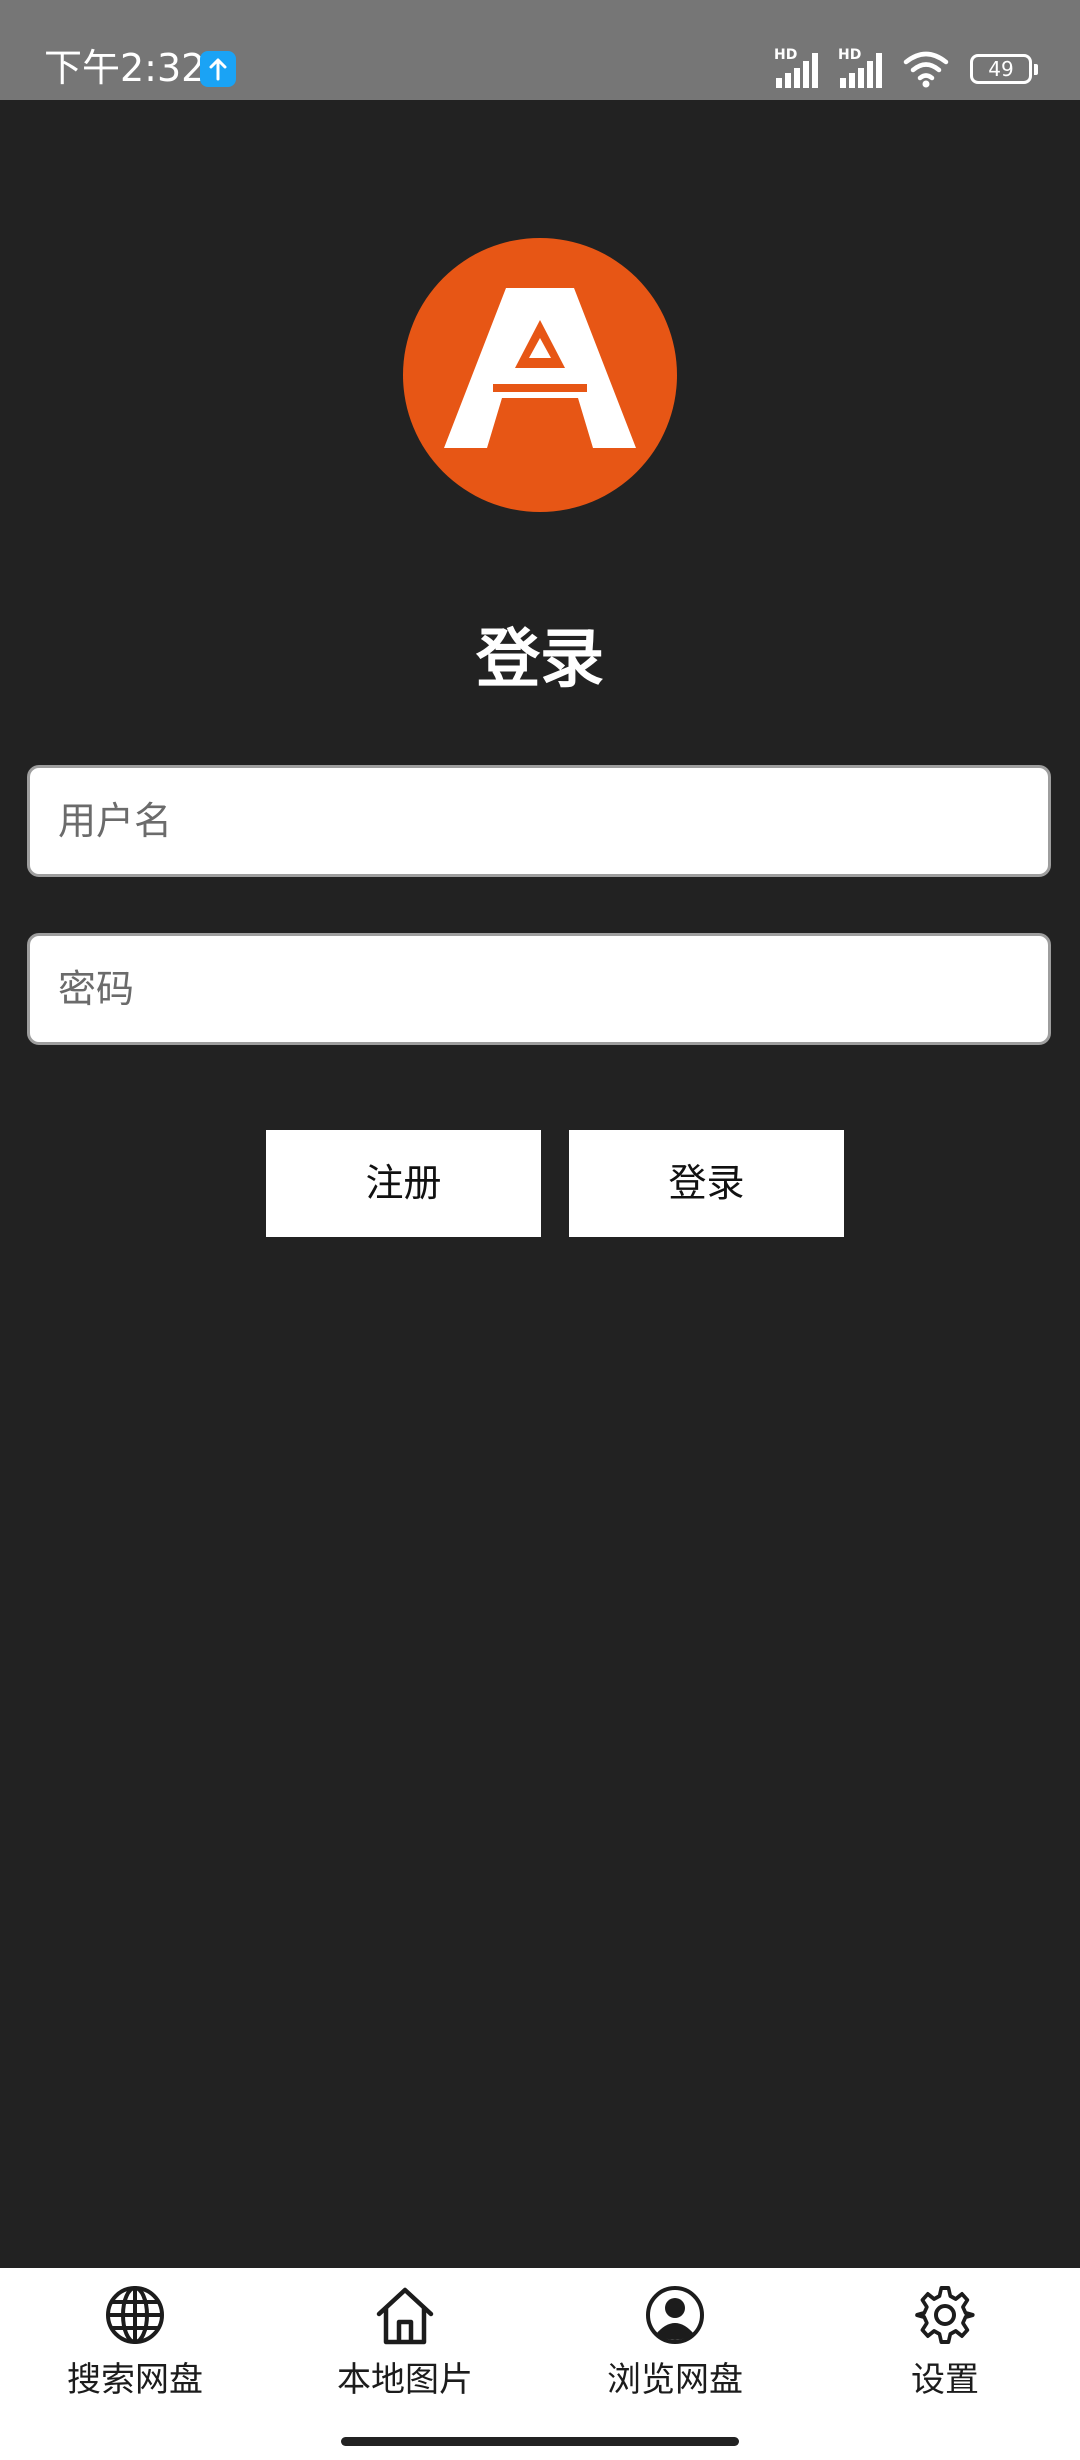 The width and height of the screenshot is (1080, 2460). What do you see at coordinates (540, 50) in the screenshot?
I see `status-bar: 下午2:32 HD HD 49` at bounding box center [540, 50].